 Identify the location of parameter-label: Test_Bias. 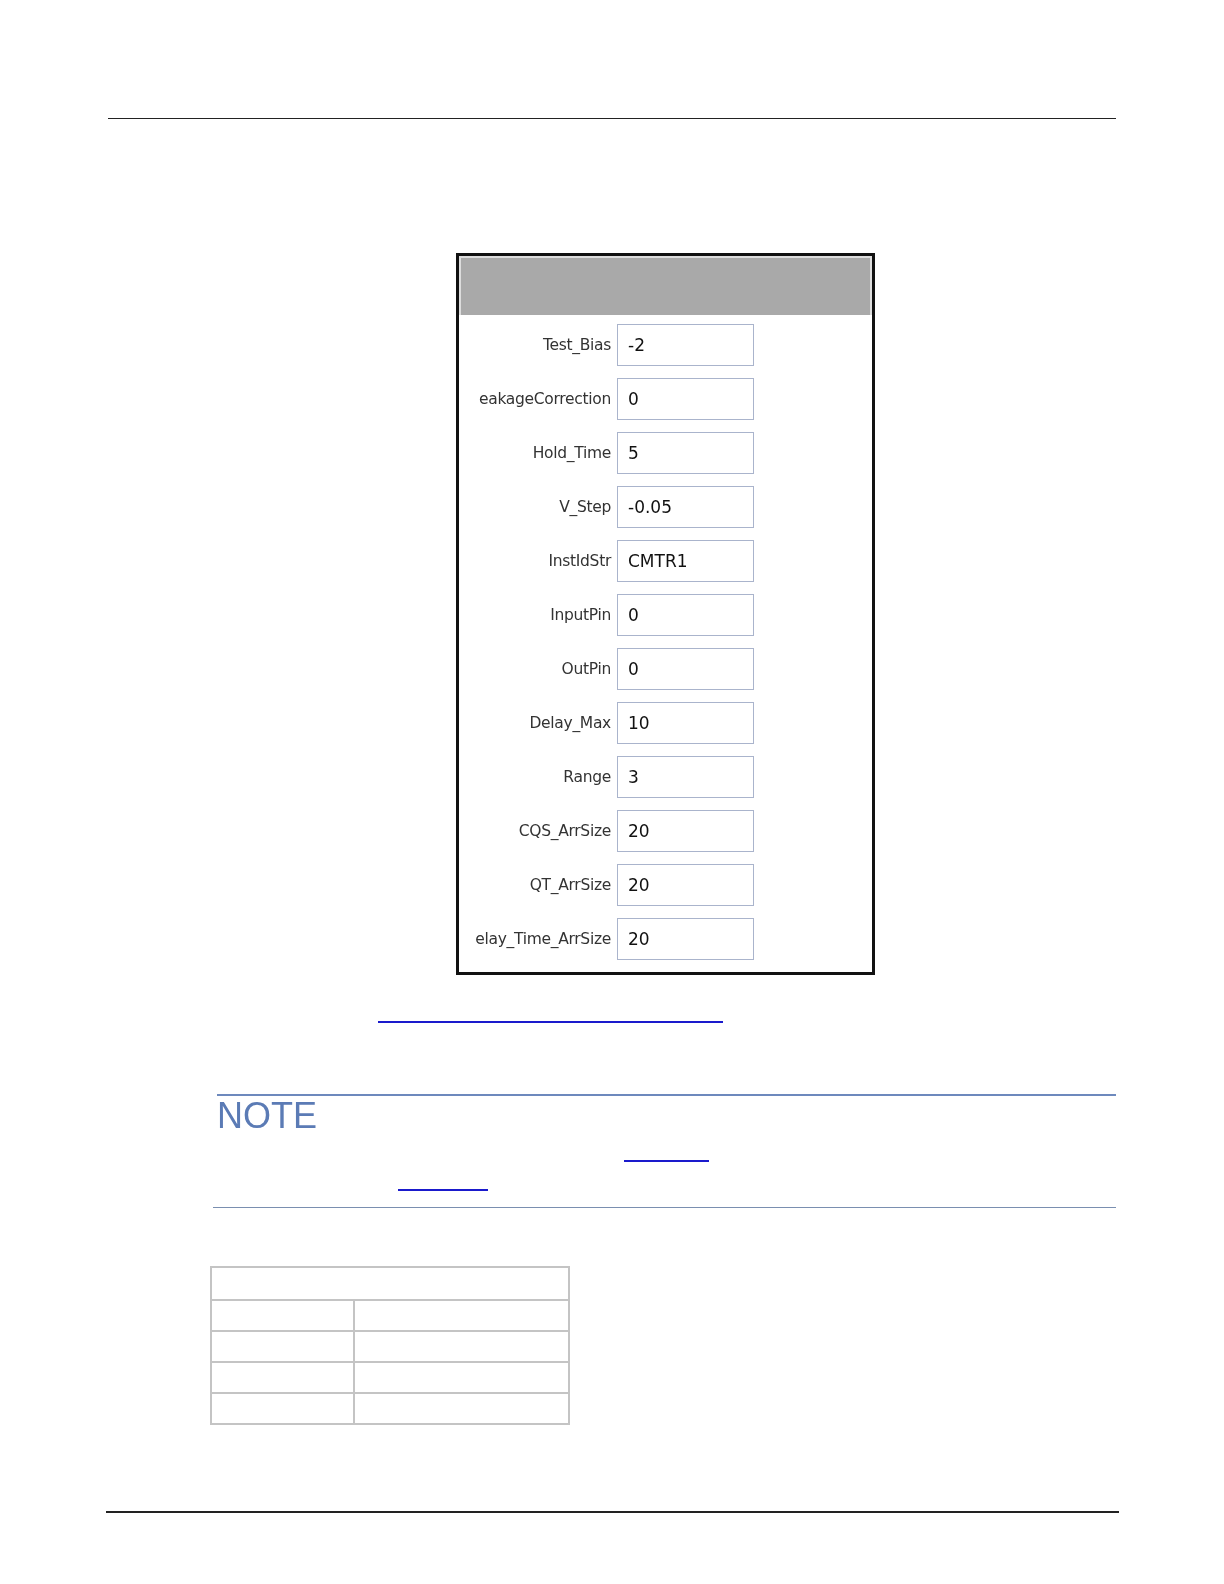
(576, 345).